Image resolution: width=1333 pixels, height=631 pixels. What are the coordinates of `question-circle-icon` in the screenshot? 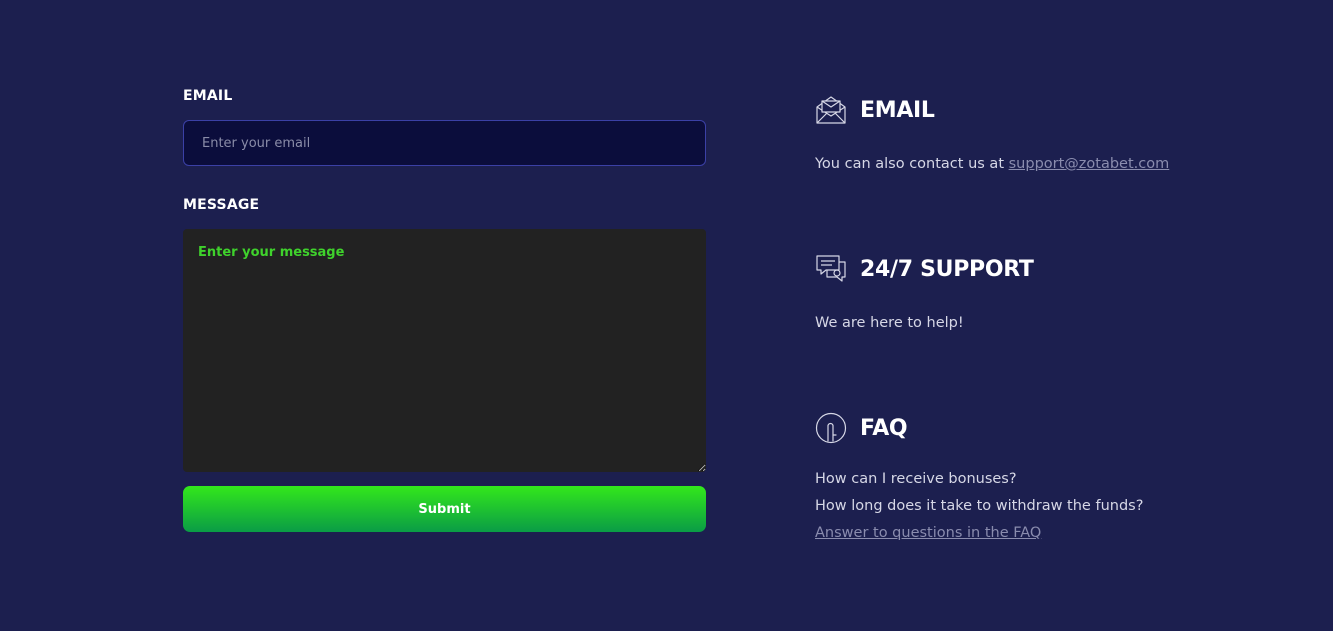 It's located at (831, 428).